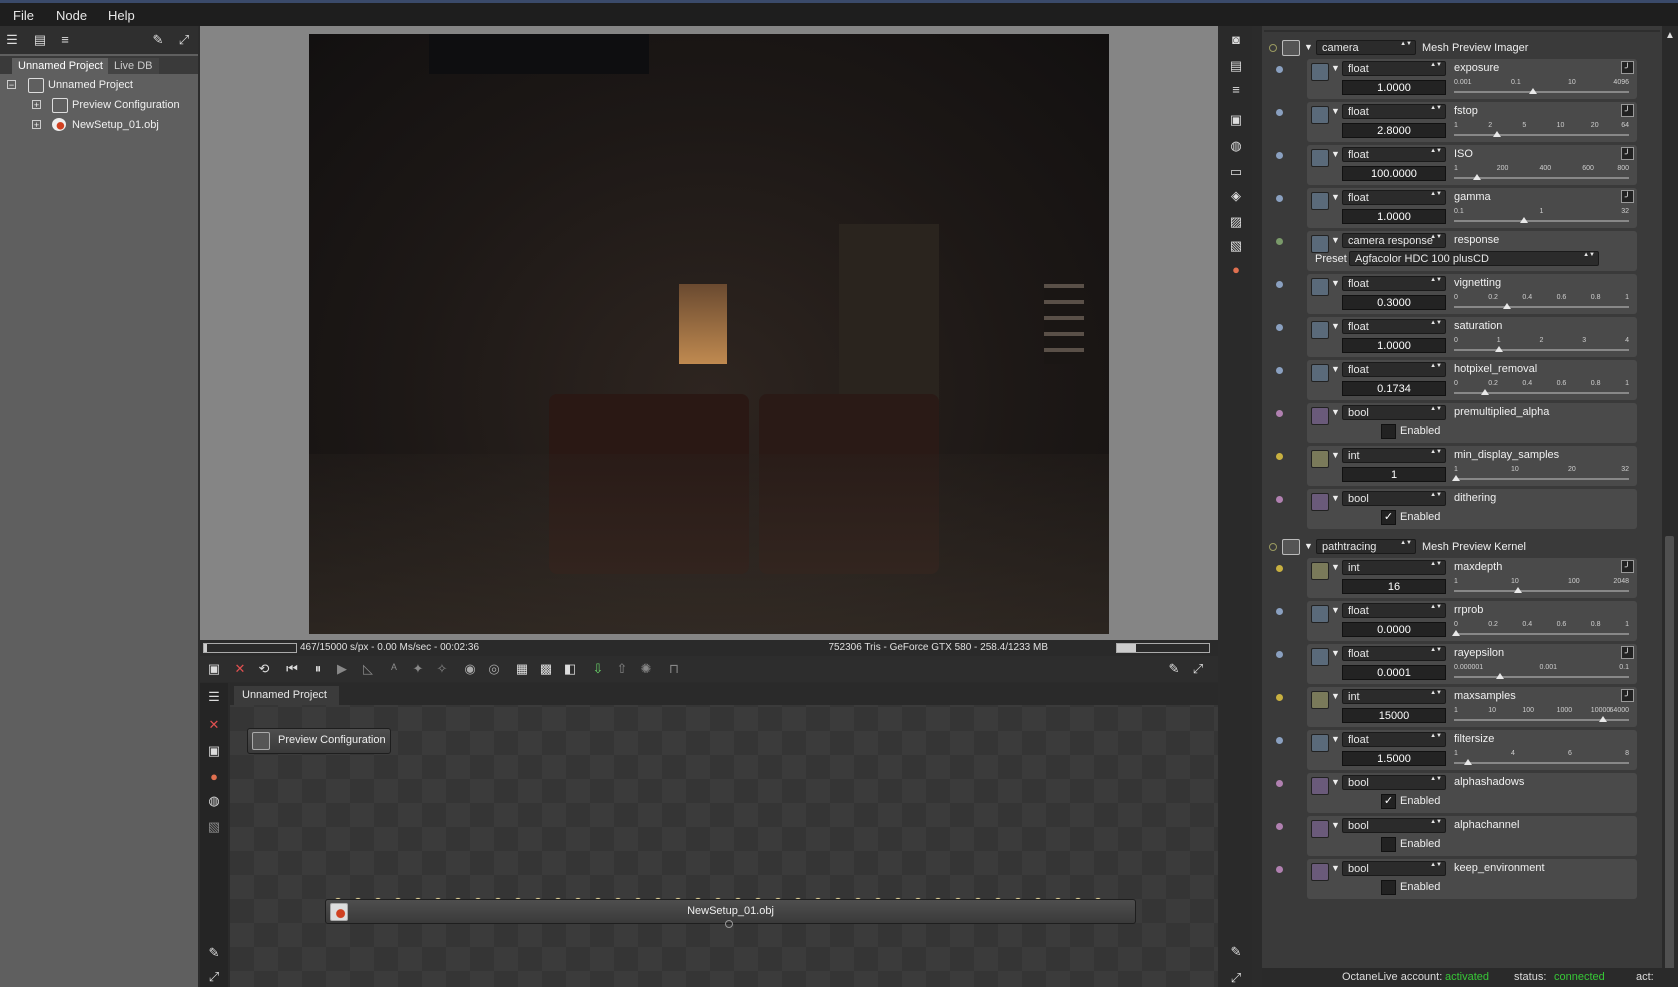 The image size is (1678, 987). Describe the element at coordinates (368, 669) in the screenshot. I see `region-icon: ◺` at that location.